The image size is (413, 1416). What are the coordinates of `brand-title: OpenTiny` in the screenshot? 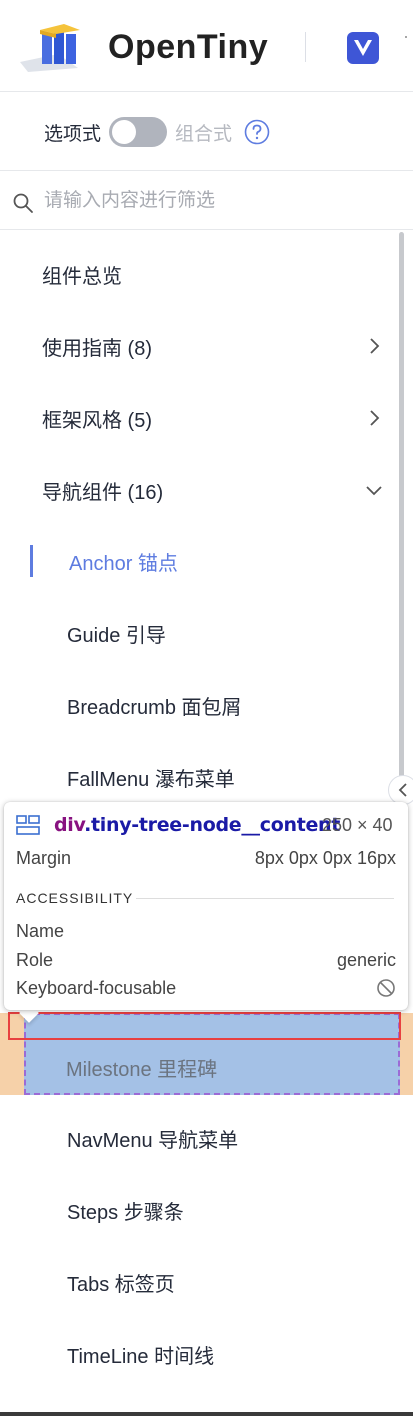 It's located at (188, 47).